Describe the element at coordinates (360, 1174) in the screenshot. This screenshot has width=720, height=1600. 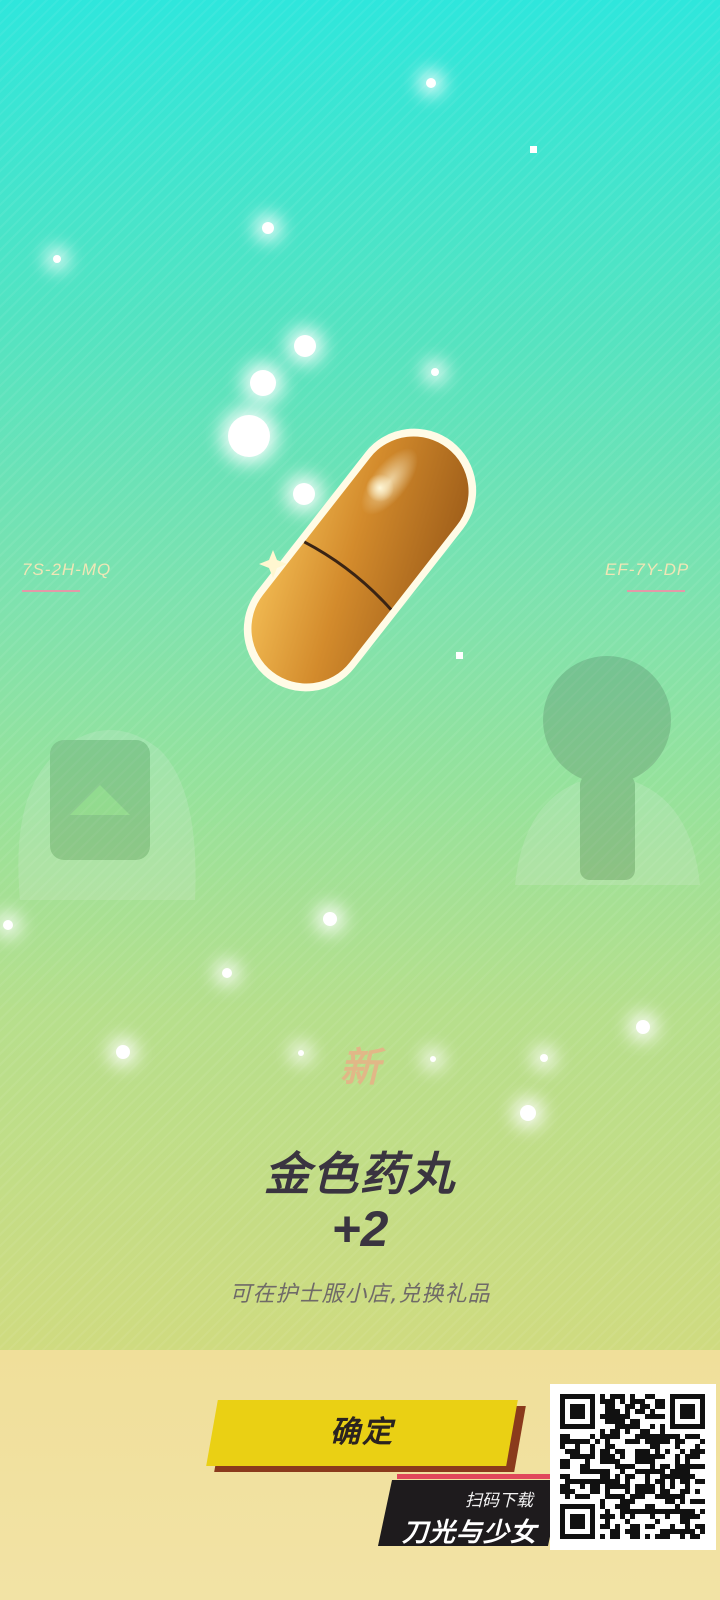
I see `item-name: 金色药丸` at that location.